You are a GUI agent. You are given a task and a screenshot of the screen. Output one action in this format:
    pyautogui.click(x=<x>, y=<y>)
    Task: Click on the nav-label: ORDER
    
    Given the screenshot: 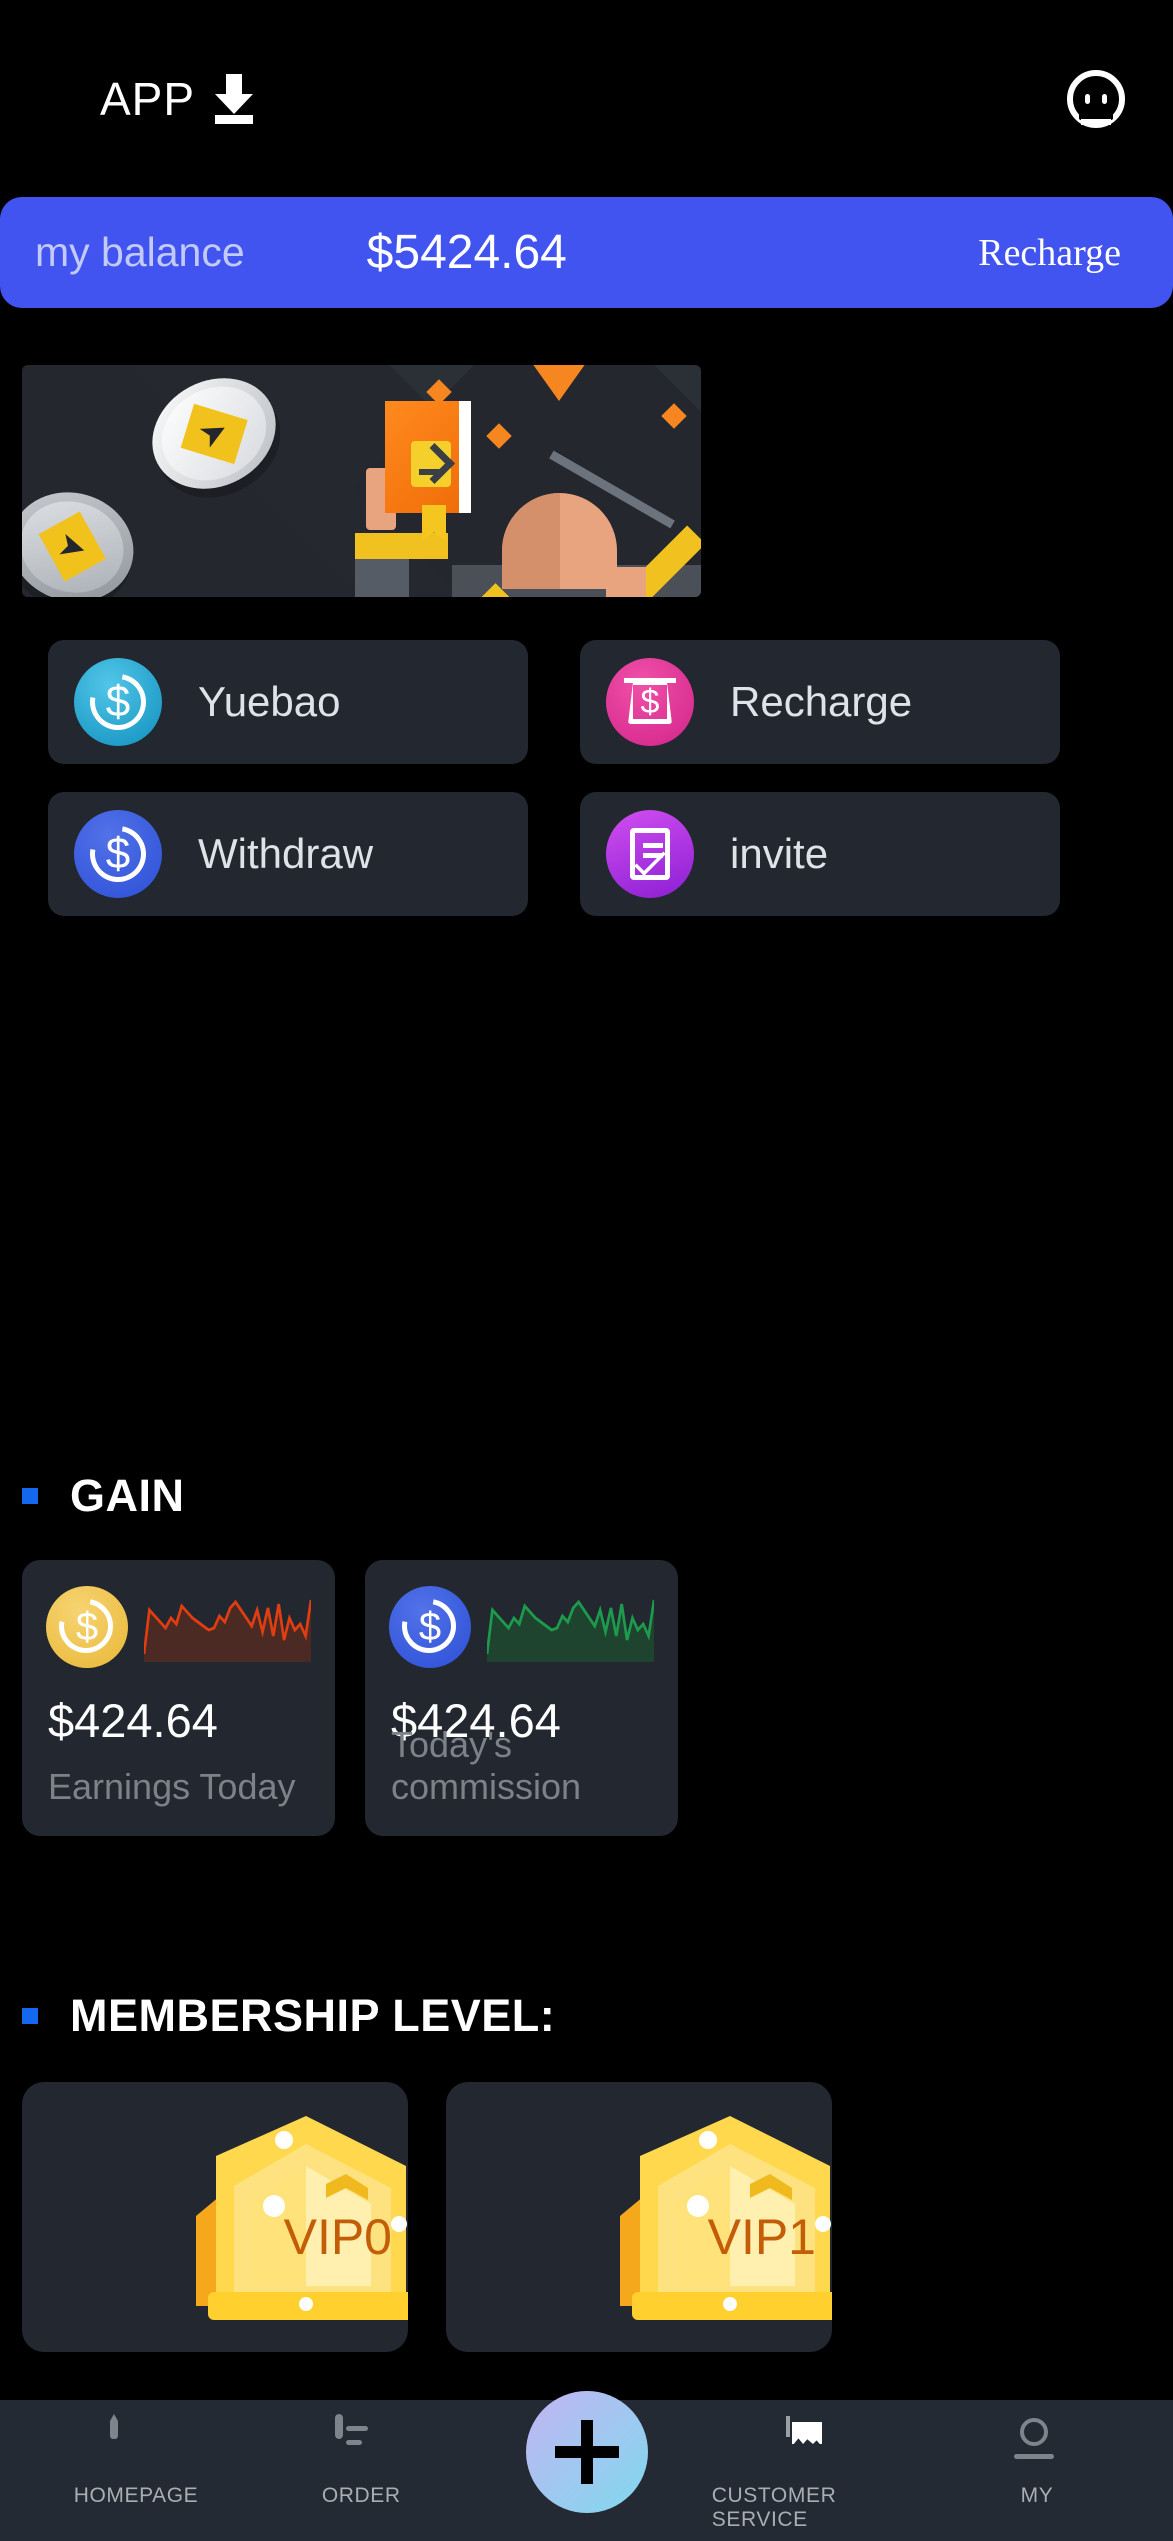 What is the action you would take?
    pyautogui.click(x=361, y=2495)
    